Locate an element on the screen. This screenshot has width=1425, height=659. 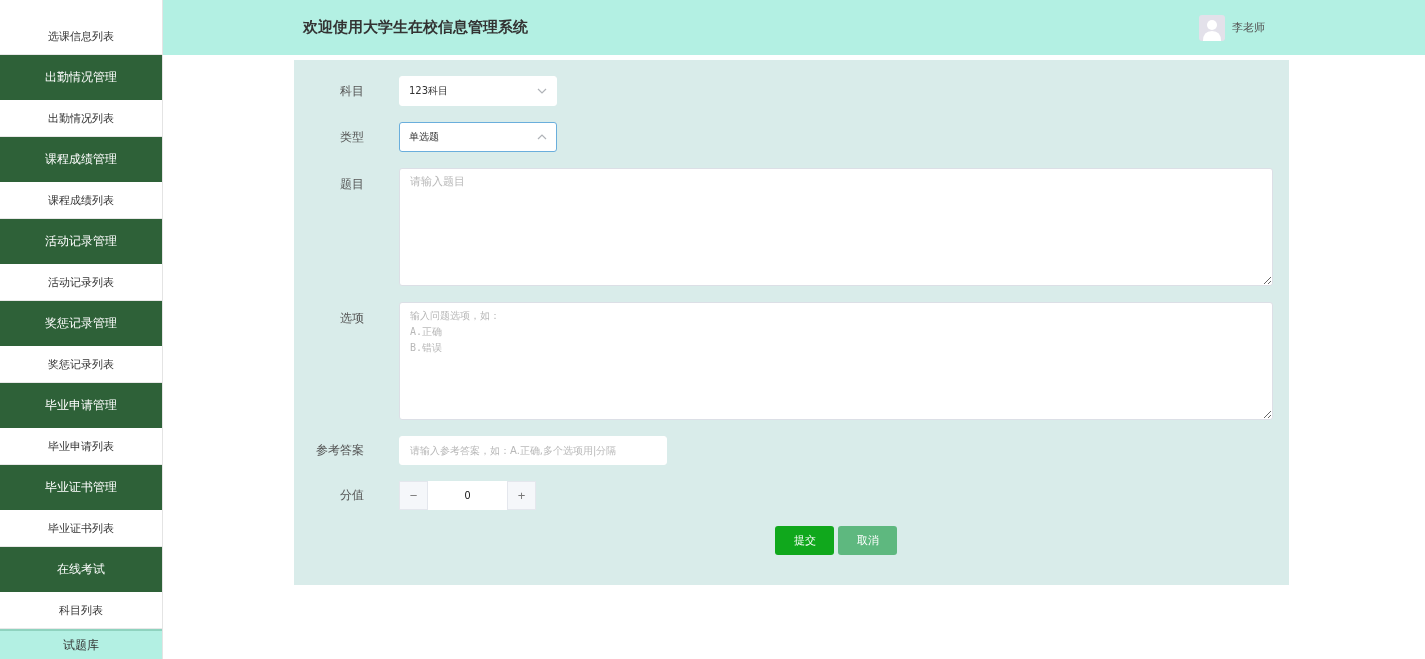
field-label: 分值 is located at coordinates (352, 495).